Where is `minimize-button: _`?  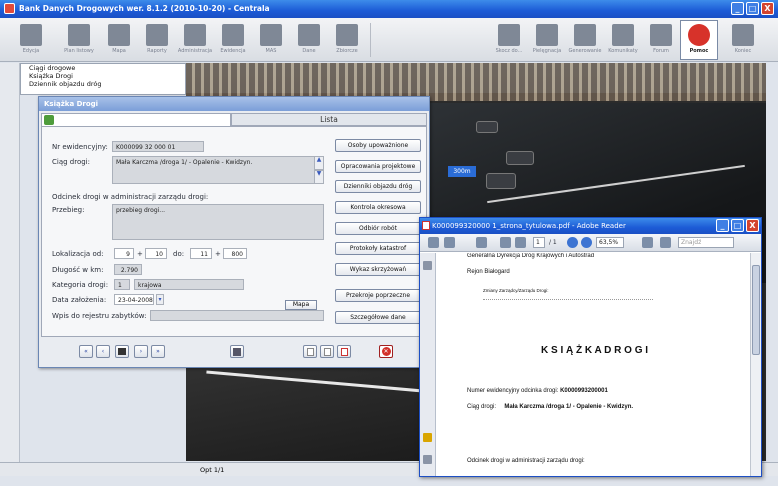
minimize-button: _ is located at coordinates (737, 8).